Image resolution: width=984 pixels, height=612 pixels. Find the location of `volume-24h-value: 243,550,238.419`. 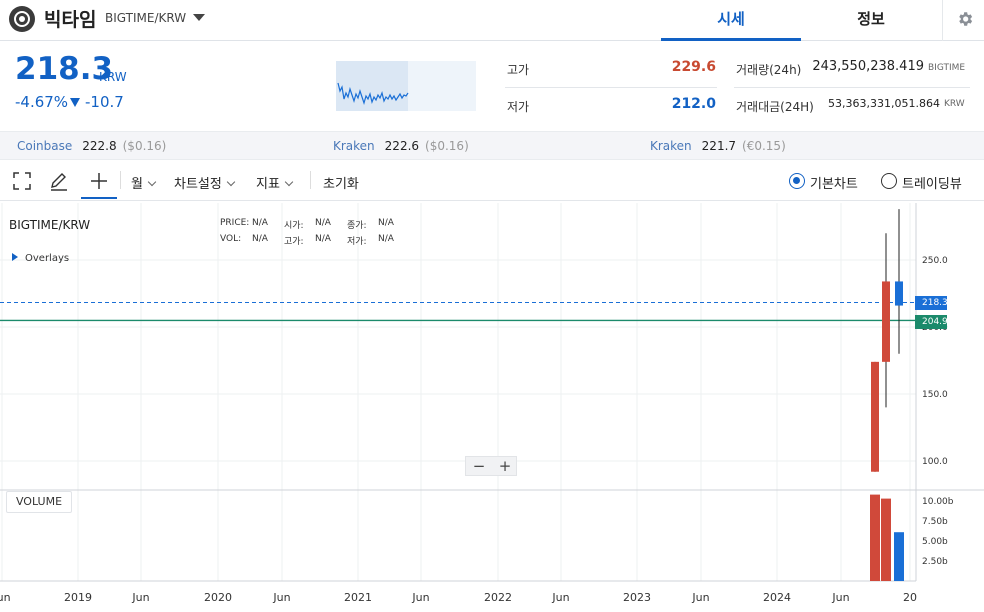

volume-24h-value: 243,550,238.419 is located at coordinates (868, 66).